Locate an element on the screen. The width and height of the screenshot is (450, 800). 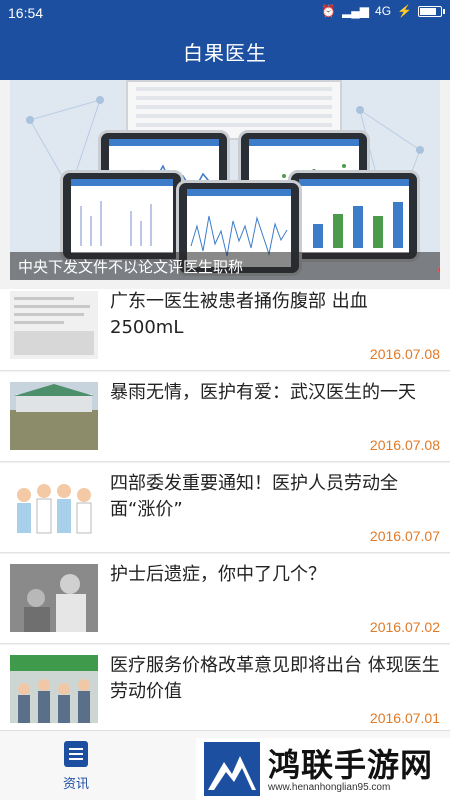
battery-icon is located at coordinates (431, 11).